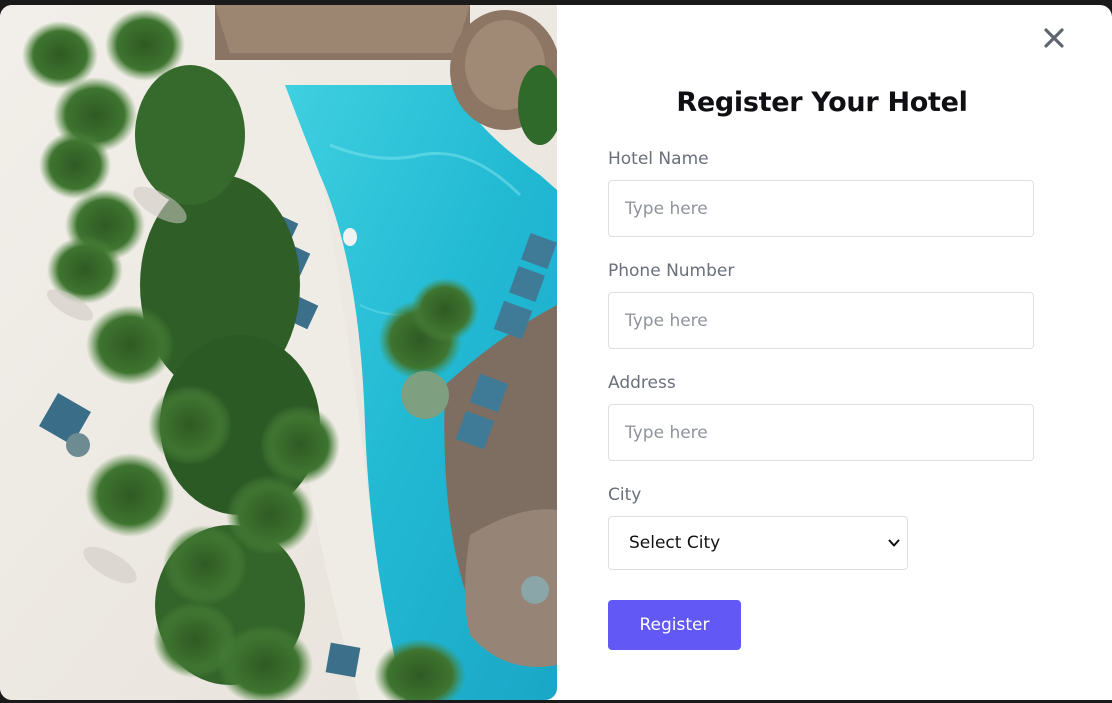 Image resolution: width=1112 pixels, height=703 pixels. Describe the element at coordinates (675, 543) in the screenshot. I see `city-select-value: Select City` at that location.